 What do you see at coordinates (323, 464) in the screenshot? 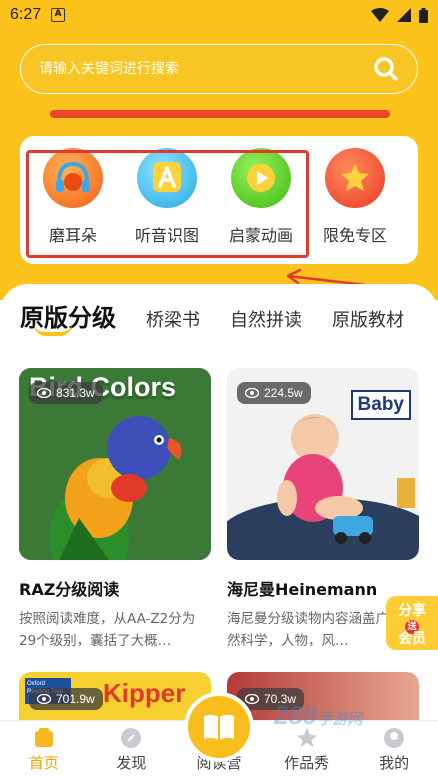
I see `book-cover: Baby 224.5w` at bounding box center [323, 464].